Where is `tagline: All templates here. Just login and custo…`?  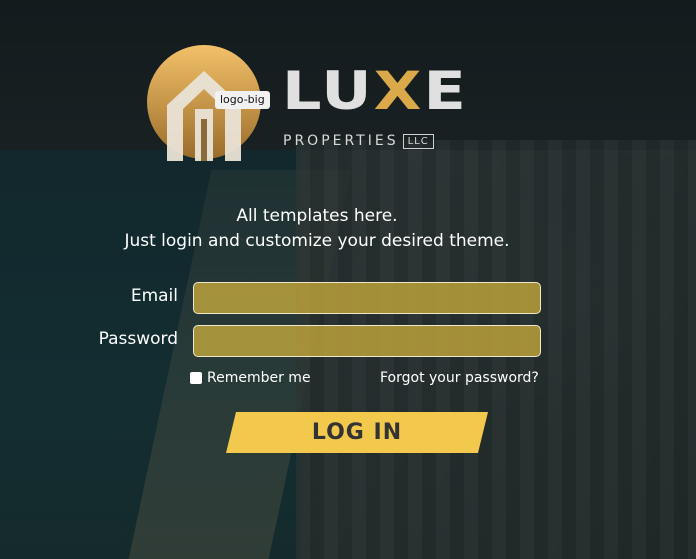 tagline: All templates here. Just login and custo… is located at coordinates (317, 229).